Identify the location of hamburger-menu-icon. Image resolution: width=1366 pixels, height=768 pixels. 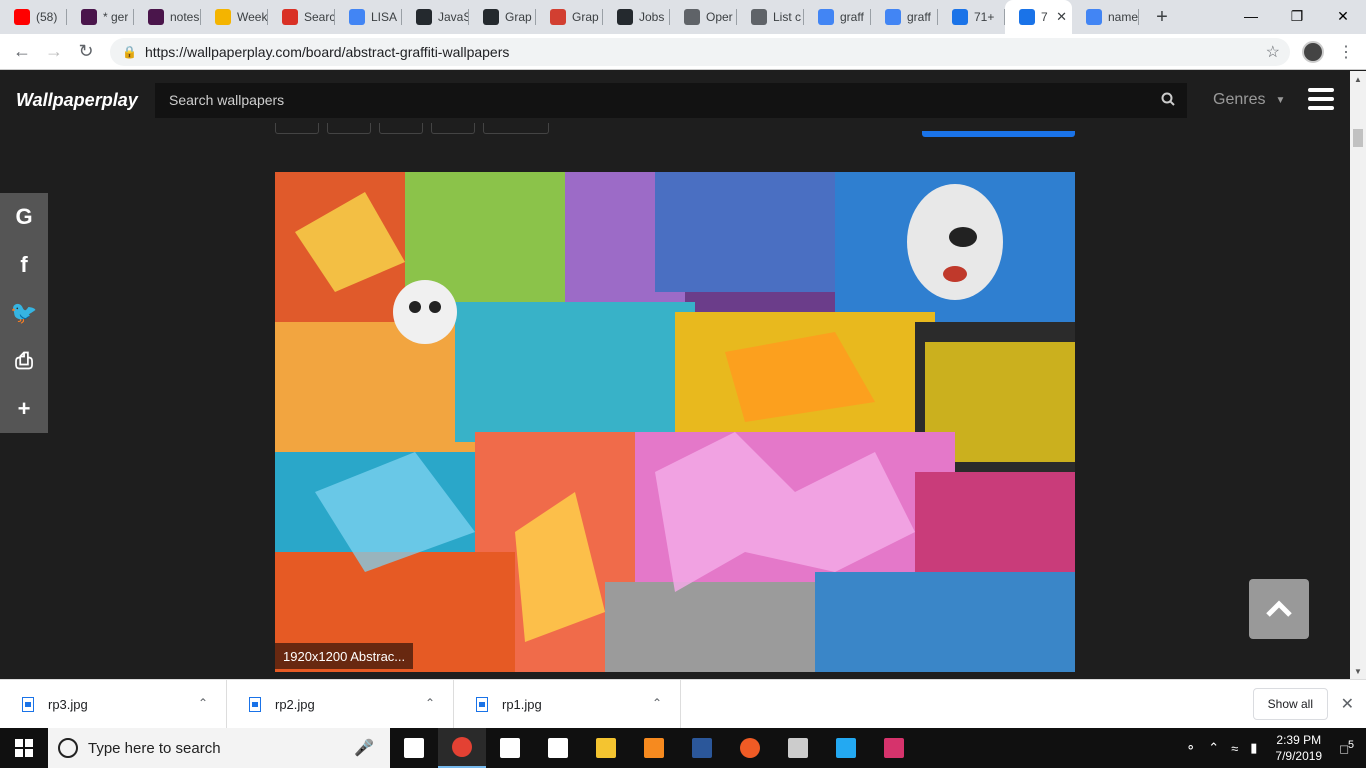
(1321, 99).